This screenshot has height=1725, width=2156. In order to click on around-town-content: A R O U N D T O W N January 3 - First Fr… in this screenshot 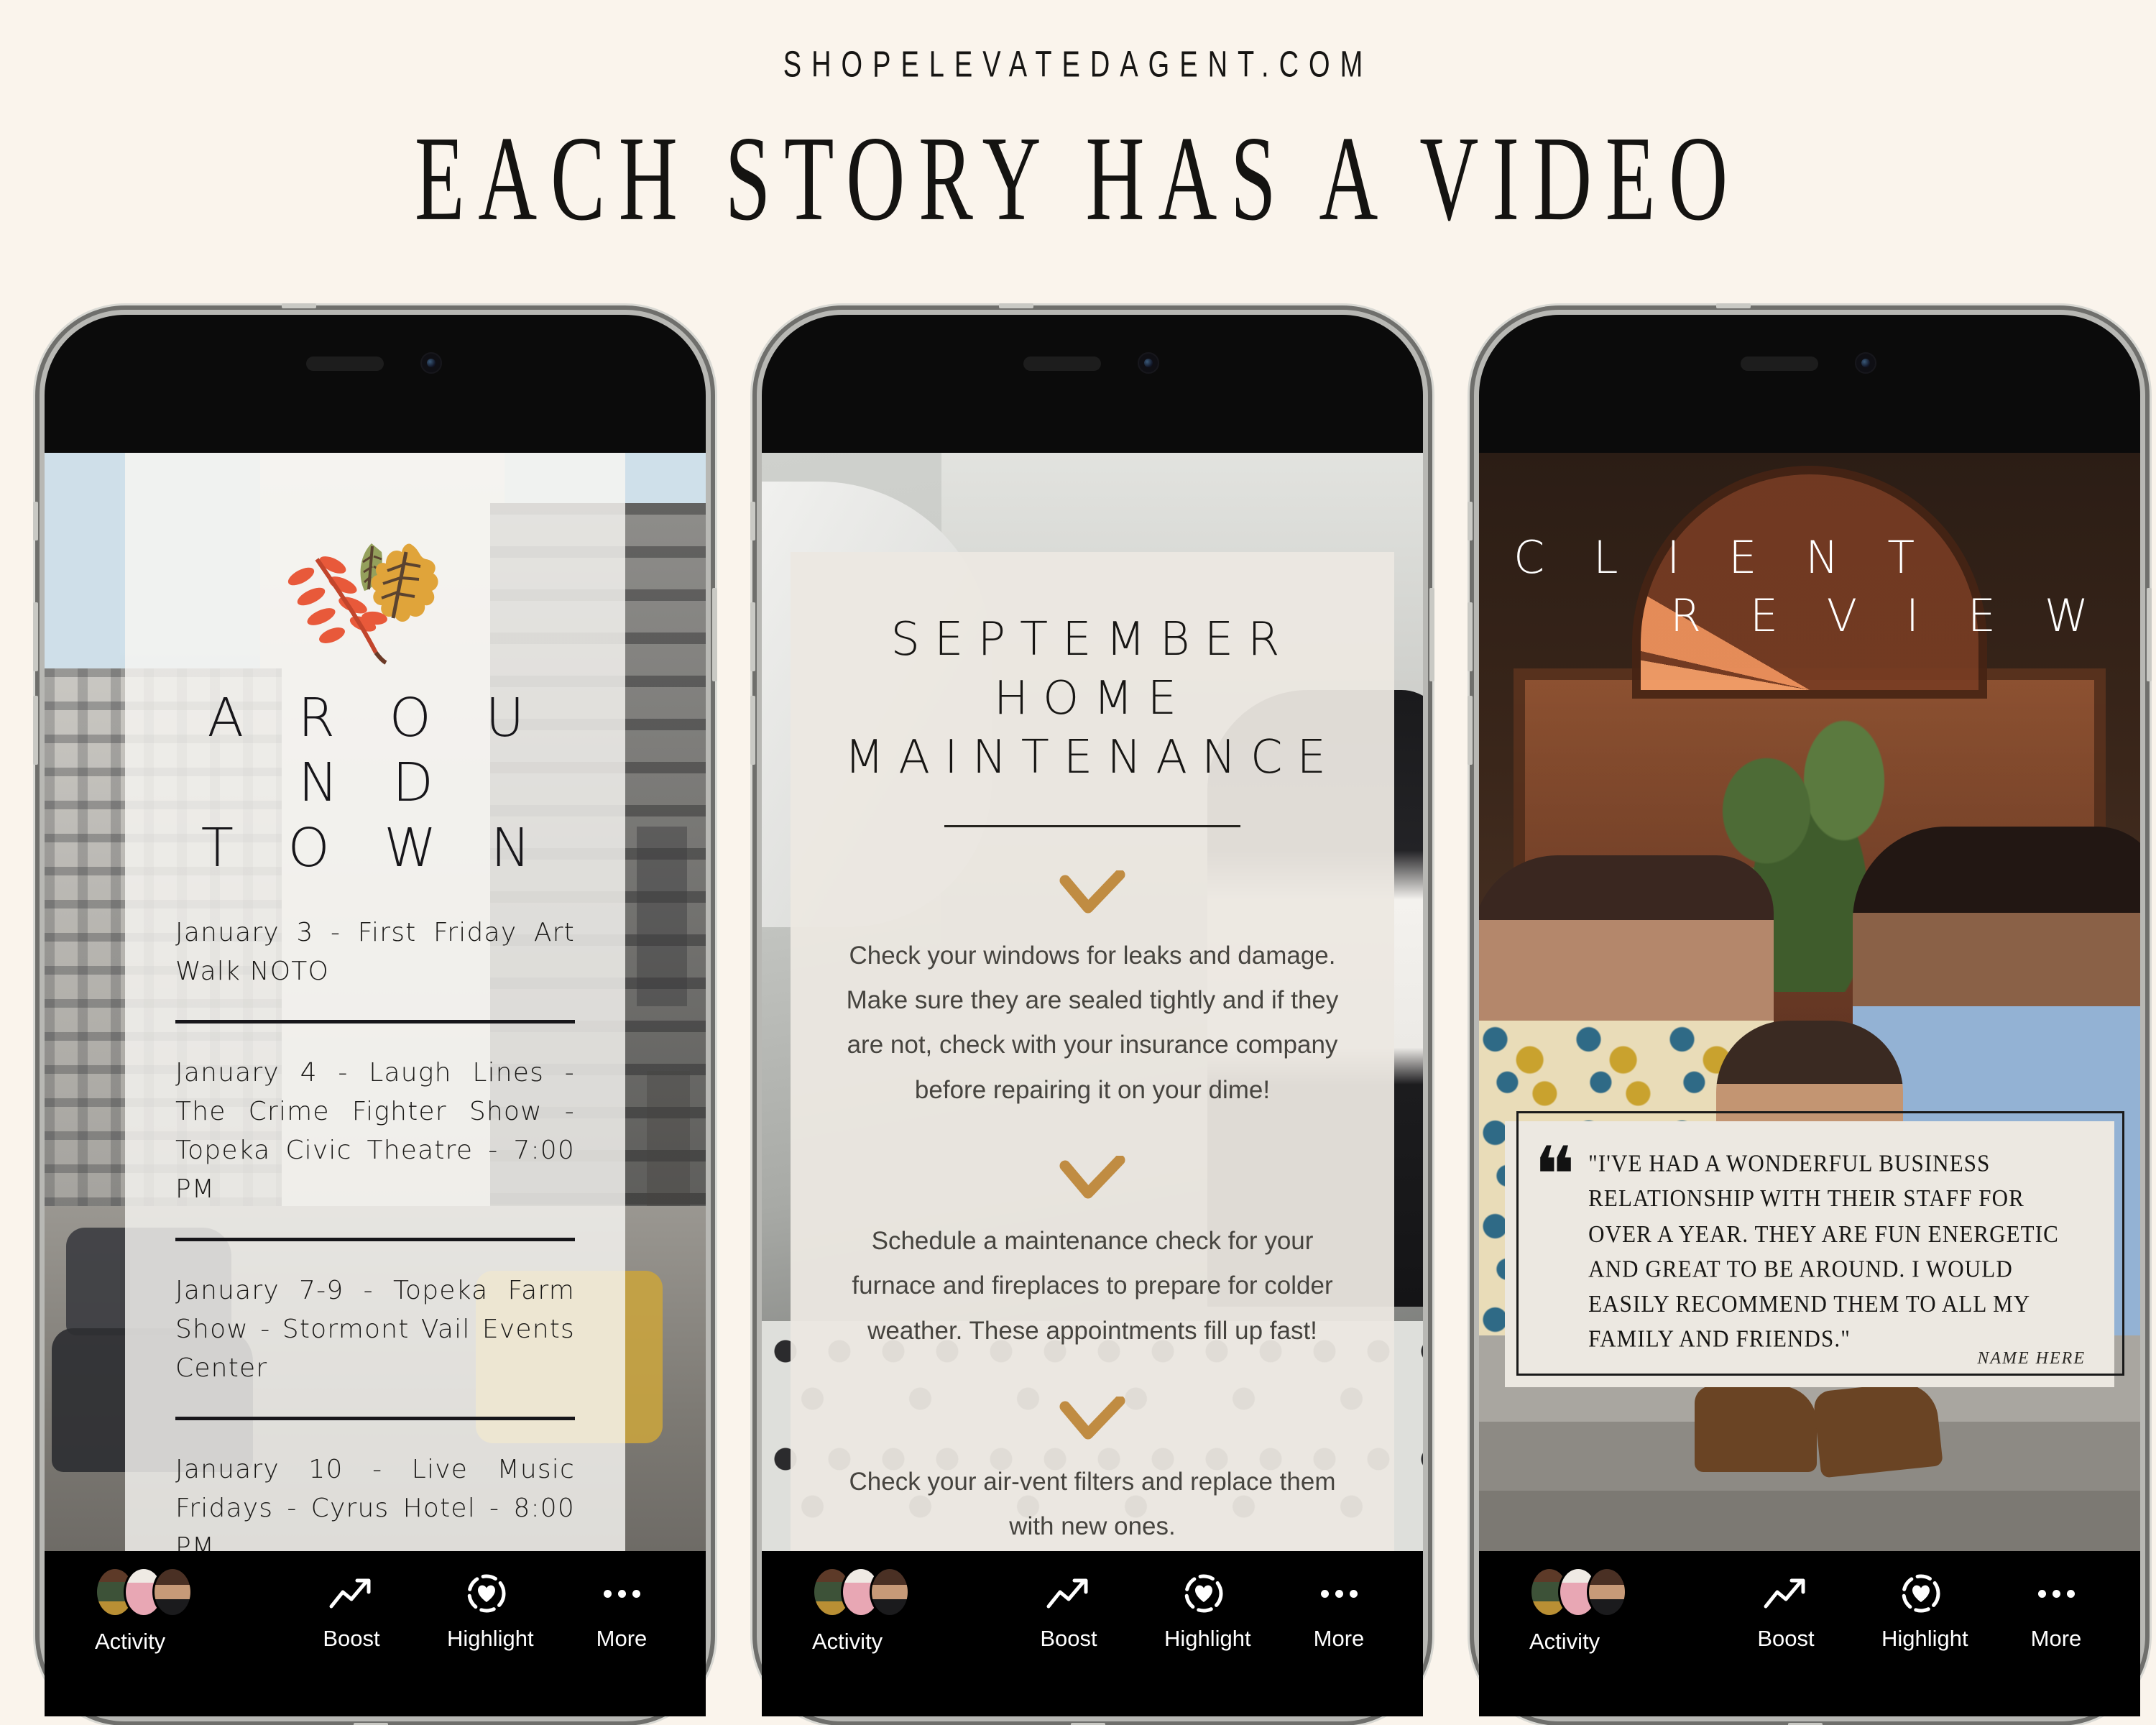, I will do `click(375, 1002)`.